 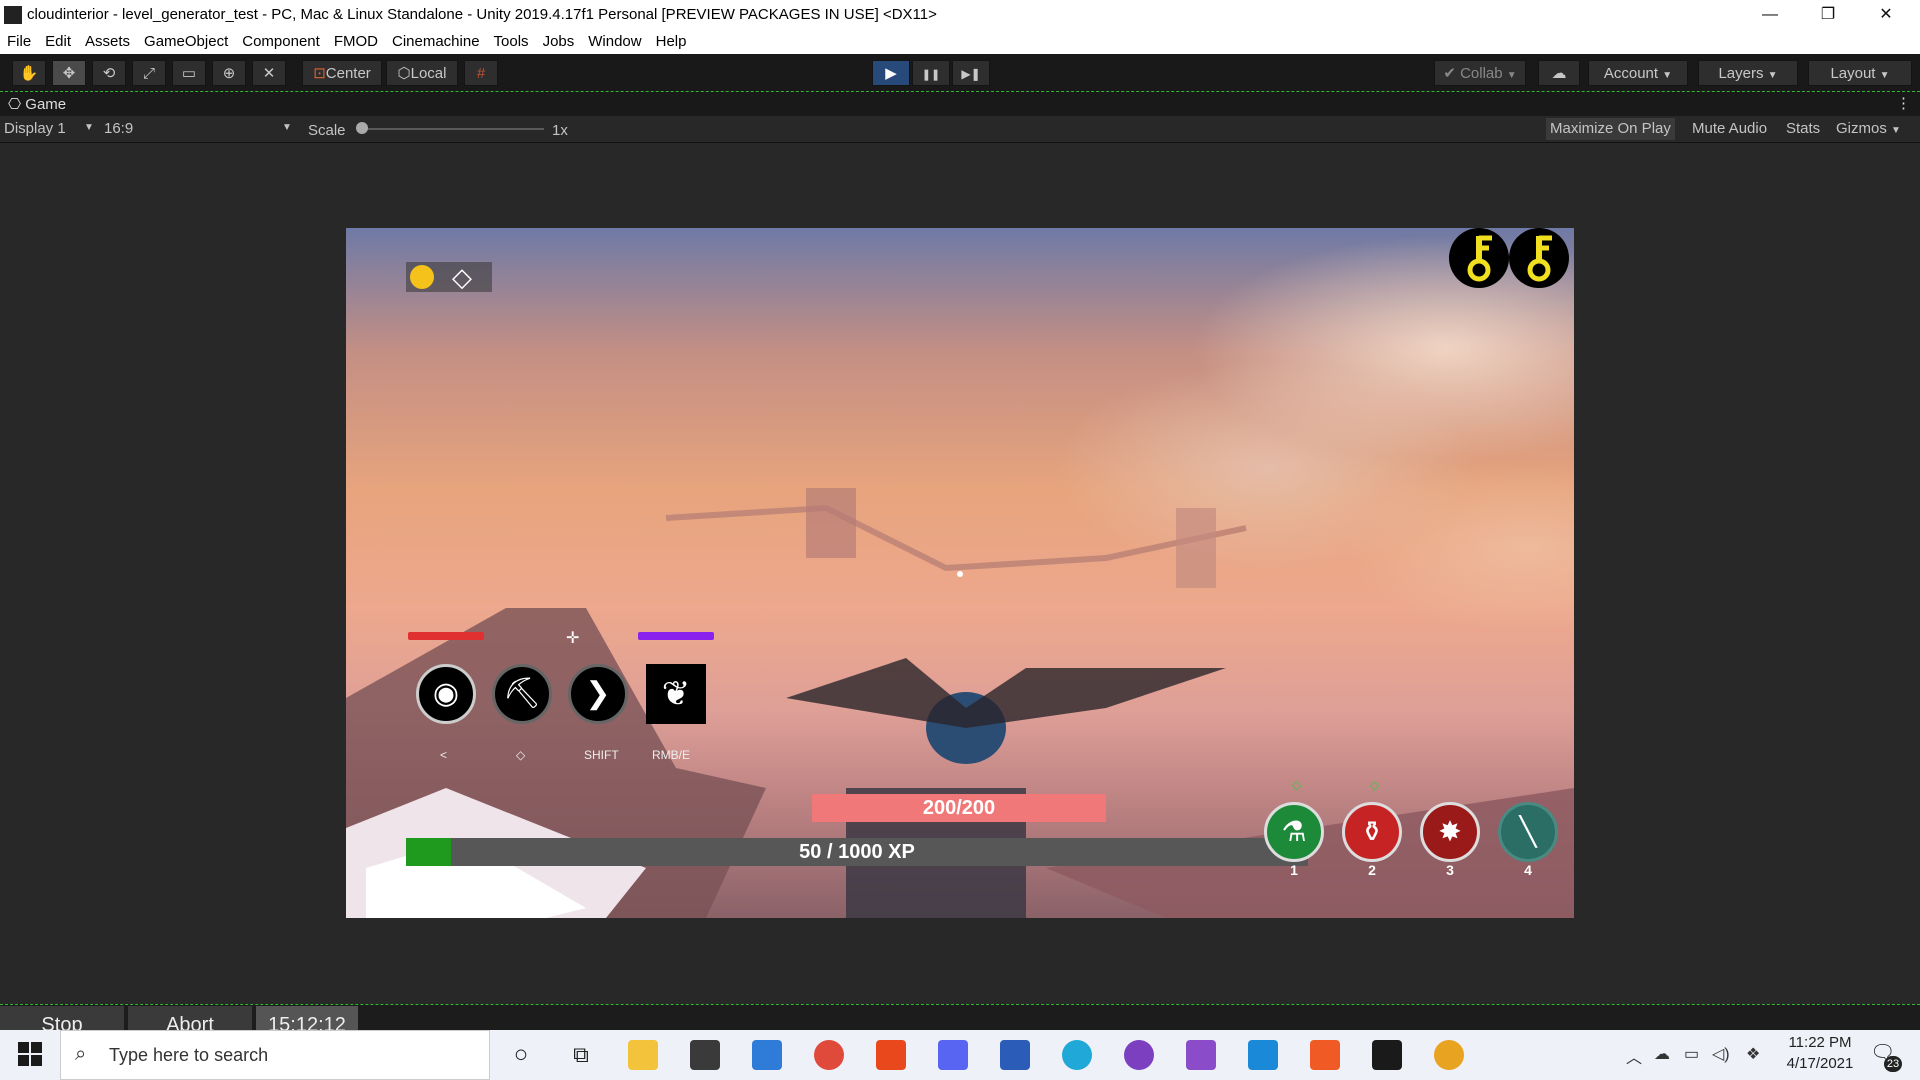 What do you see at coordinates (1559, 73) in the screenshot?
I see `cloud-button: ☁` at bounding box center [1559, 73].